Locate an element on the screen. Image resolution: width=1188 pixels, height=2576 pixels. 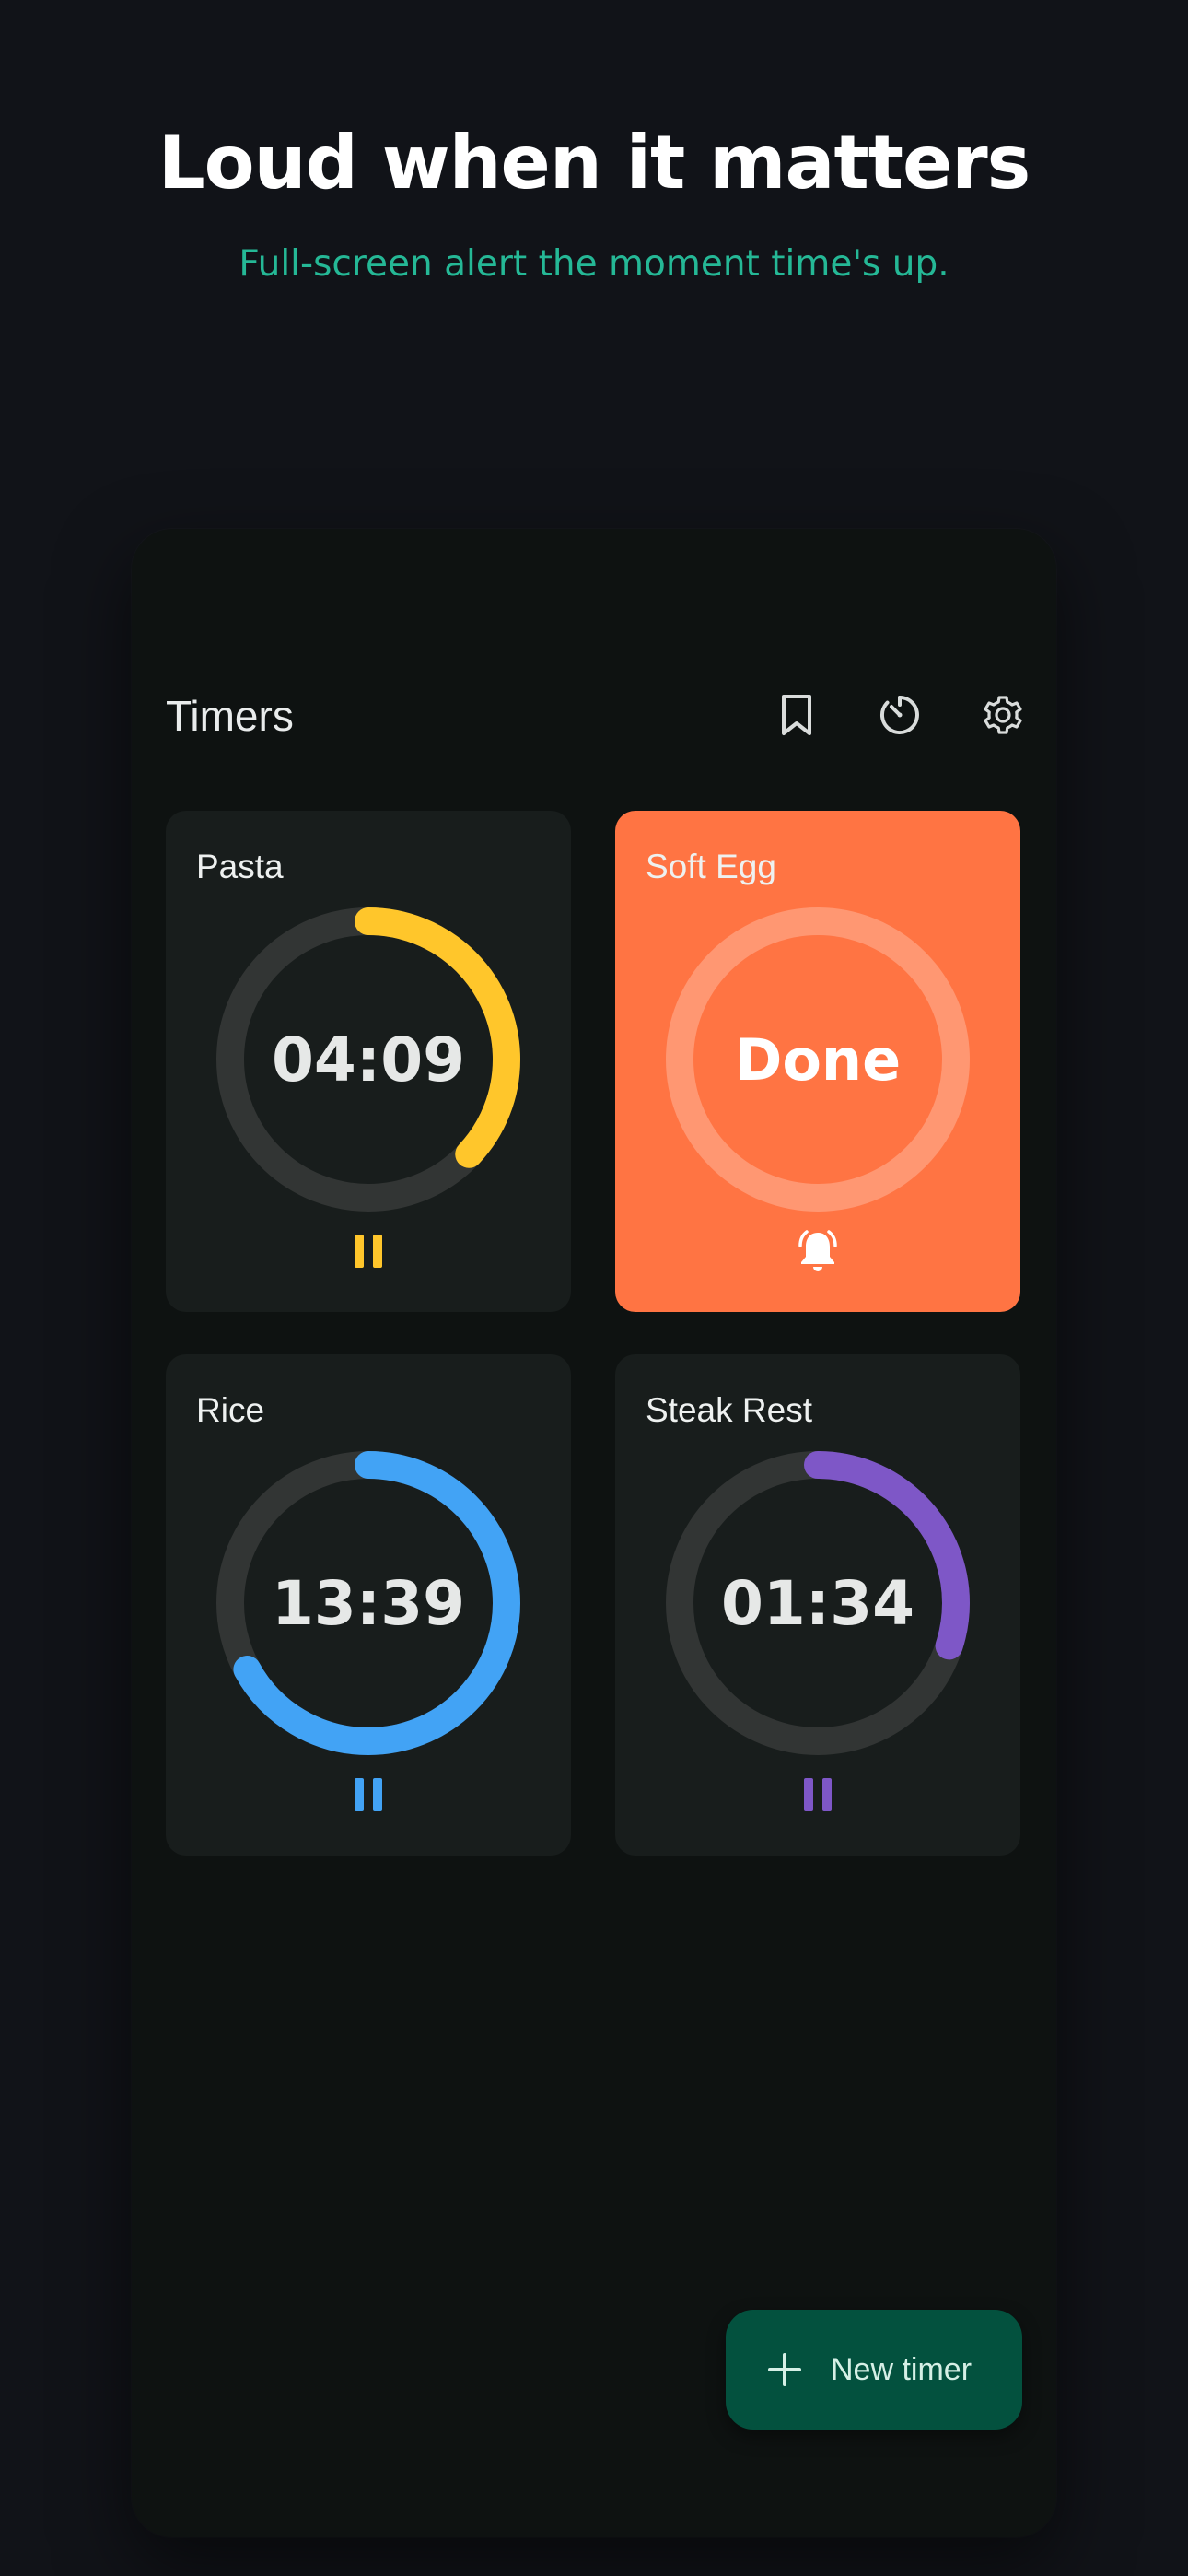
timer-card-soft-egg: Soft Egg Done is located at coordinates (817, 1061).